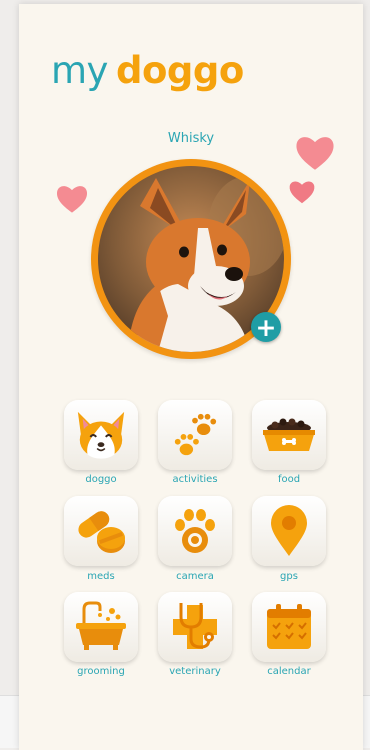 The width and height of the screenshot is (370, 750). I want to click on bathtub-icon, so click(101, 625).